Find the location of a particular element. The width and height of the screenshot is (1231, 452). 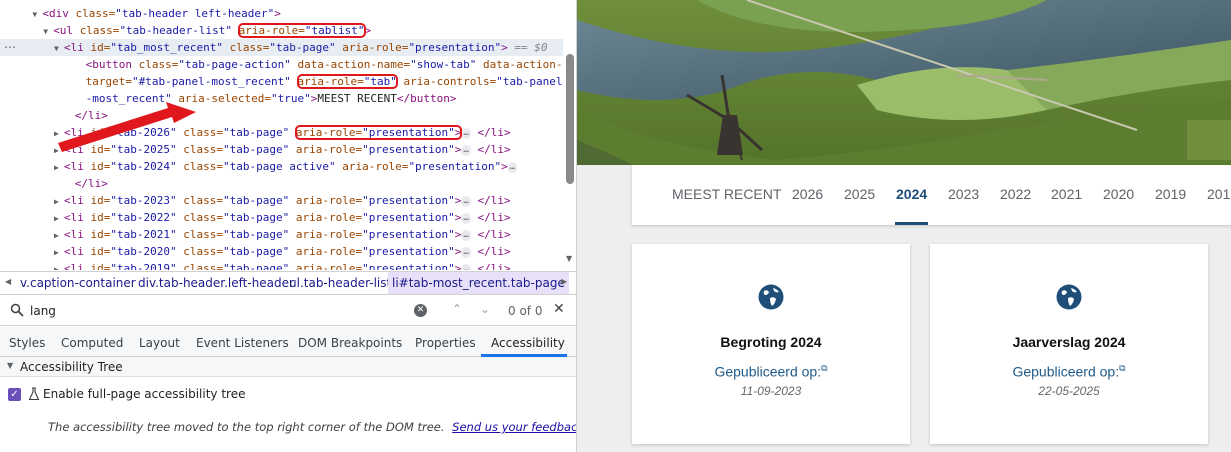

breadcrumb-item-selected: li#tab-most_recent.tab-page is located at coordinates (478, 283).